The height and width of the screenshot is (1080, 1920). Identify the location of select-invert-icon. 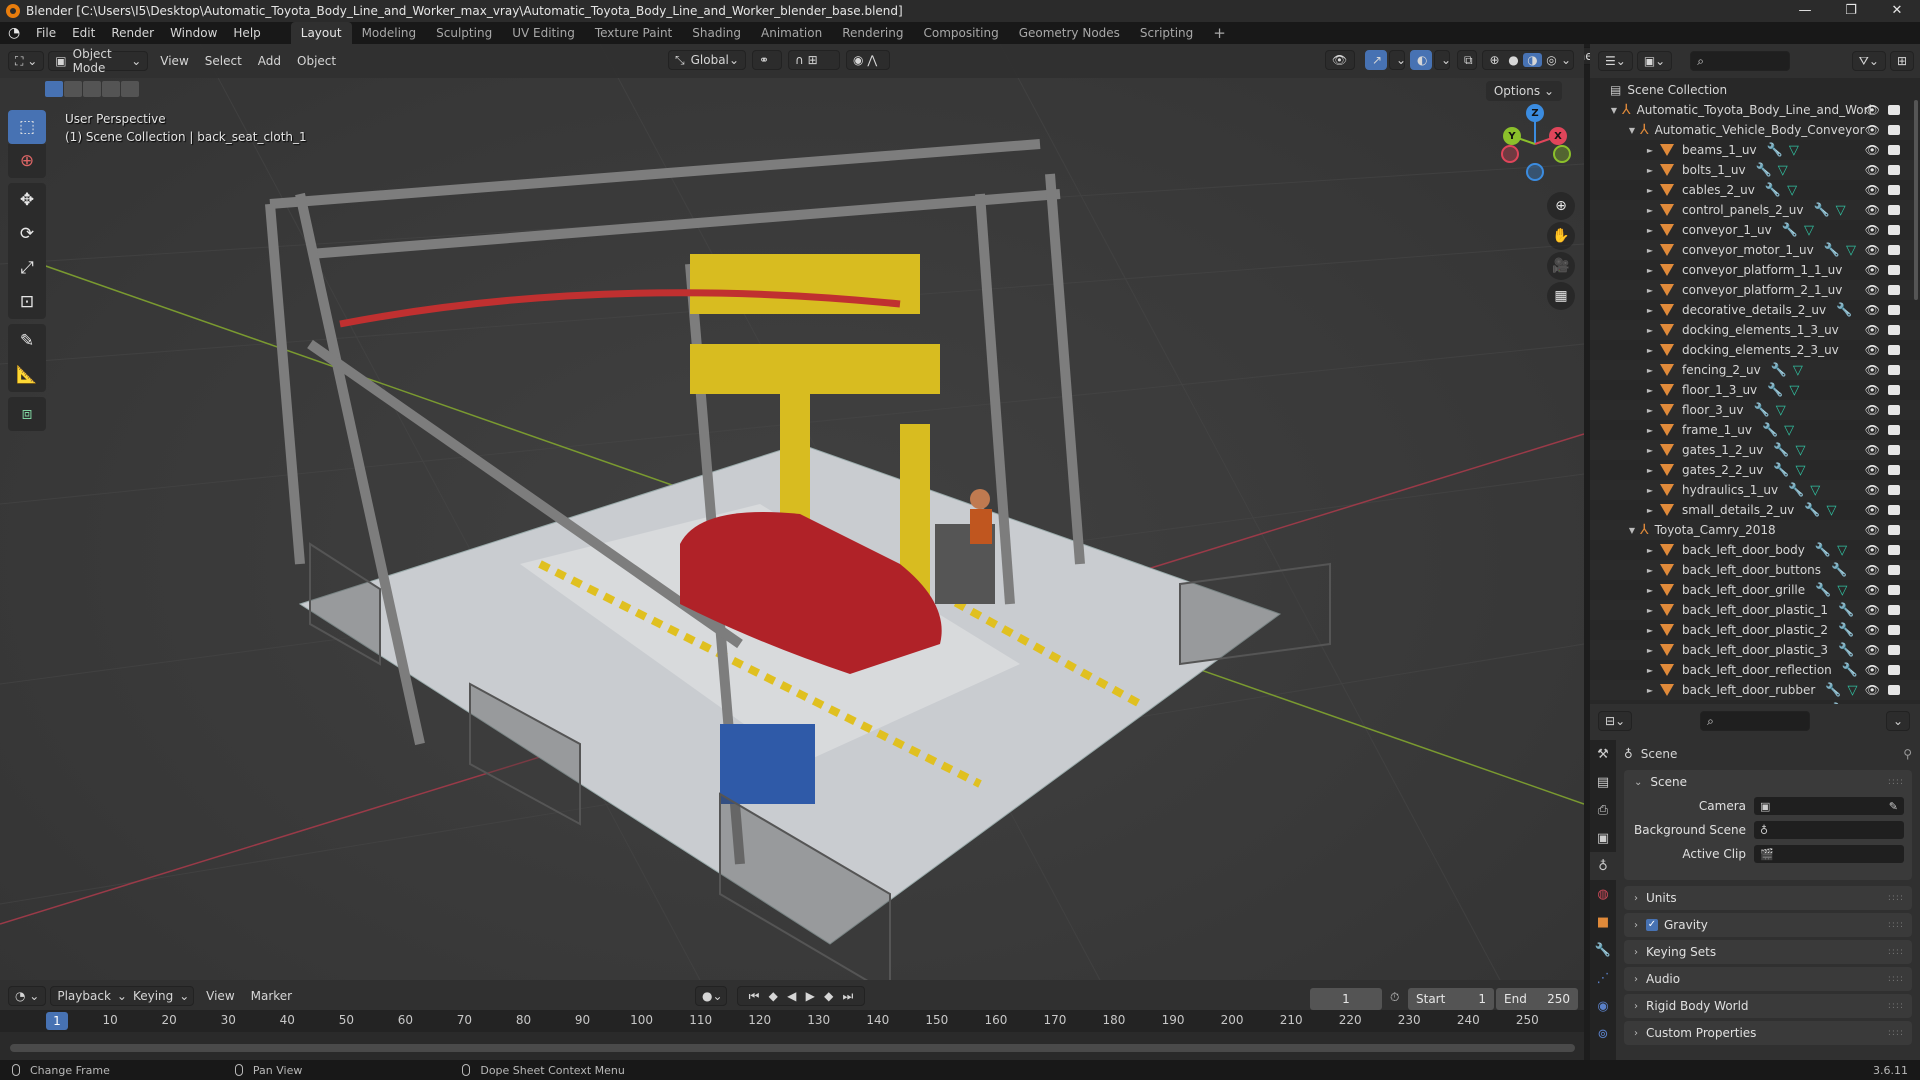
(111, 89).